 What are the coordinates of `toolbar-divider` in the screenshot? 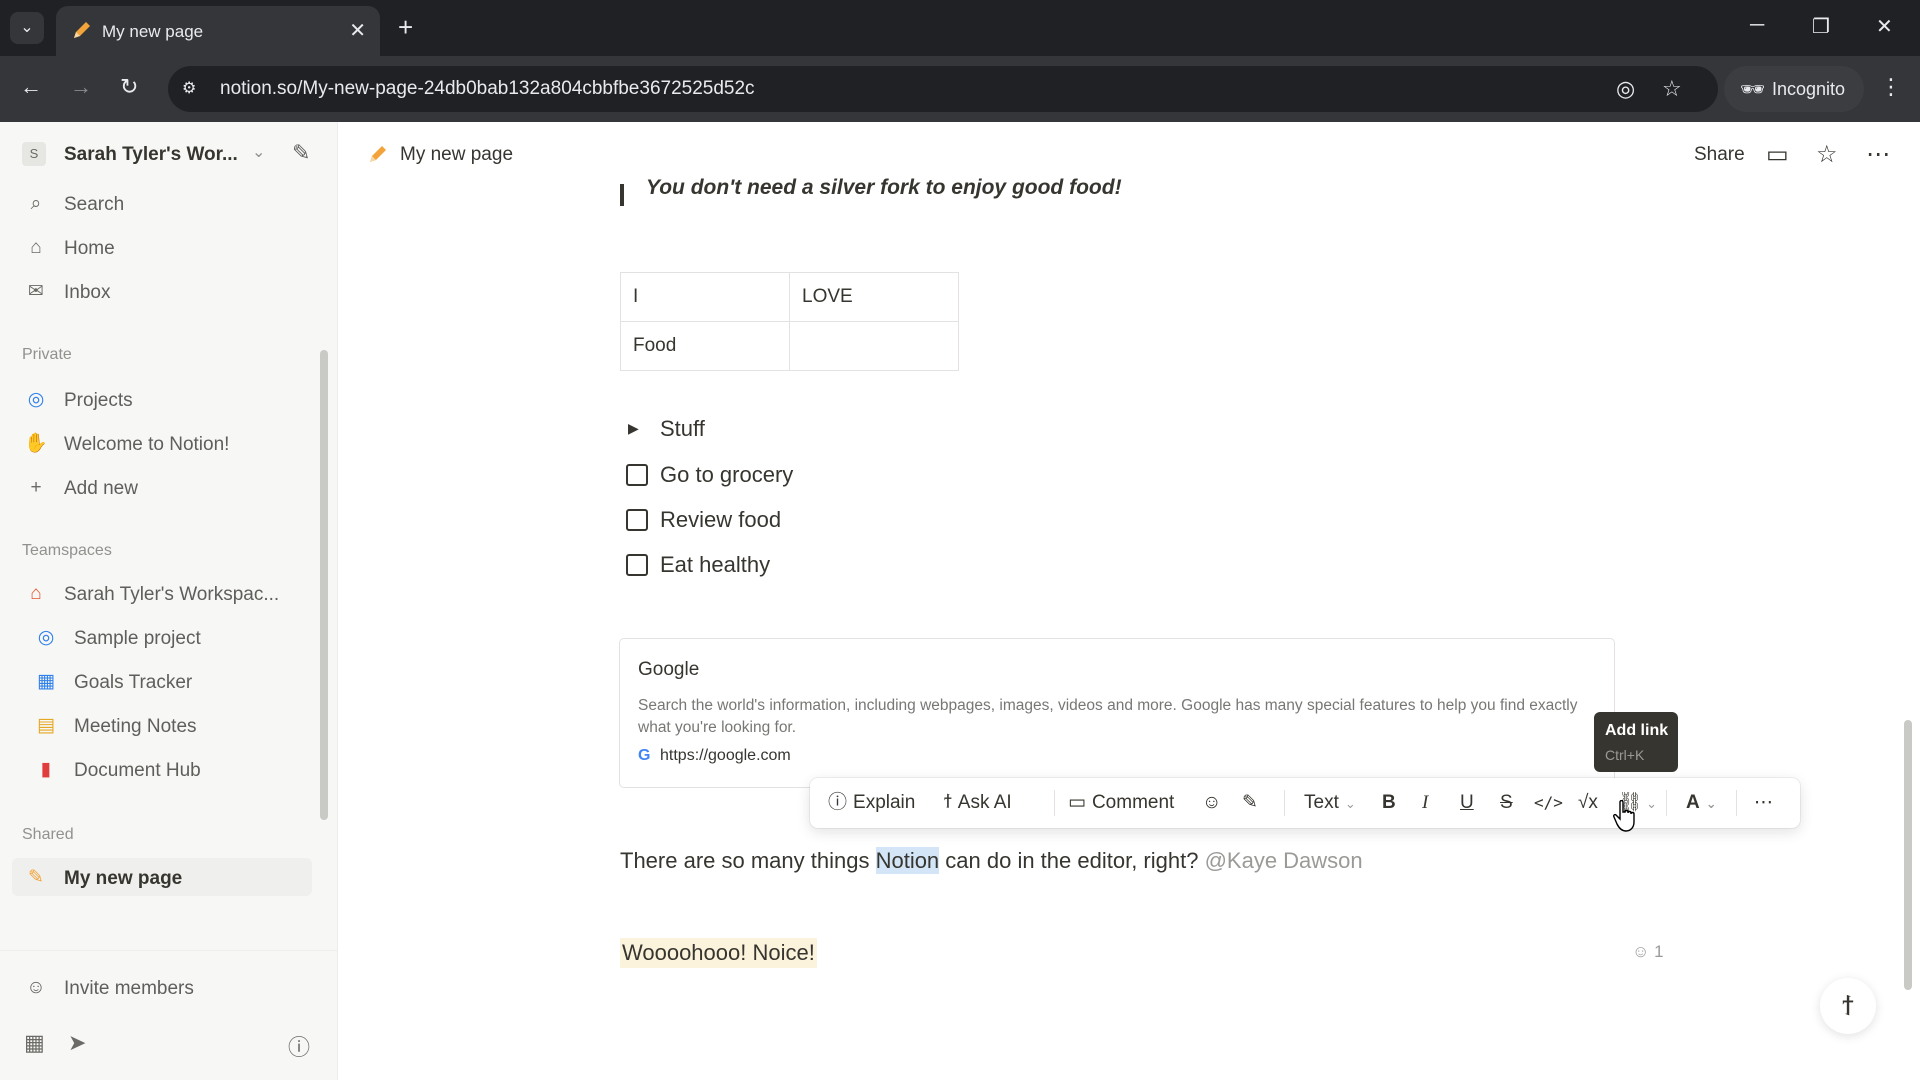 It's located at (1666, 803).